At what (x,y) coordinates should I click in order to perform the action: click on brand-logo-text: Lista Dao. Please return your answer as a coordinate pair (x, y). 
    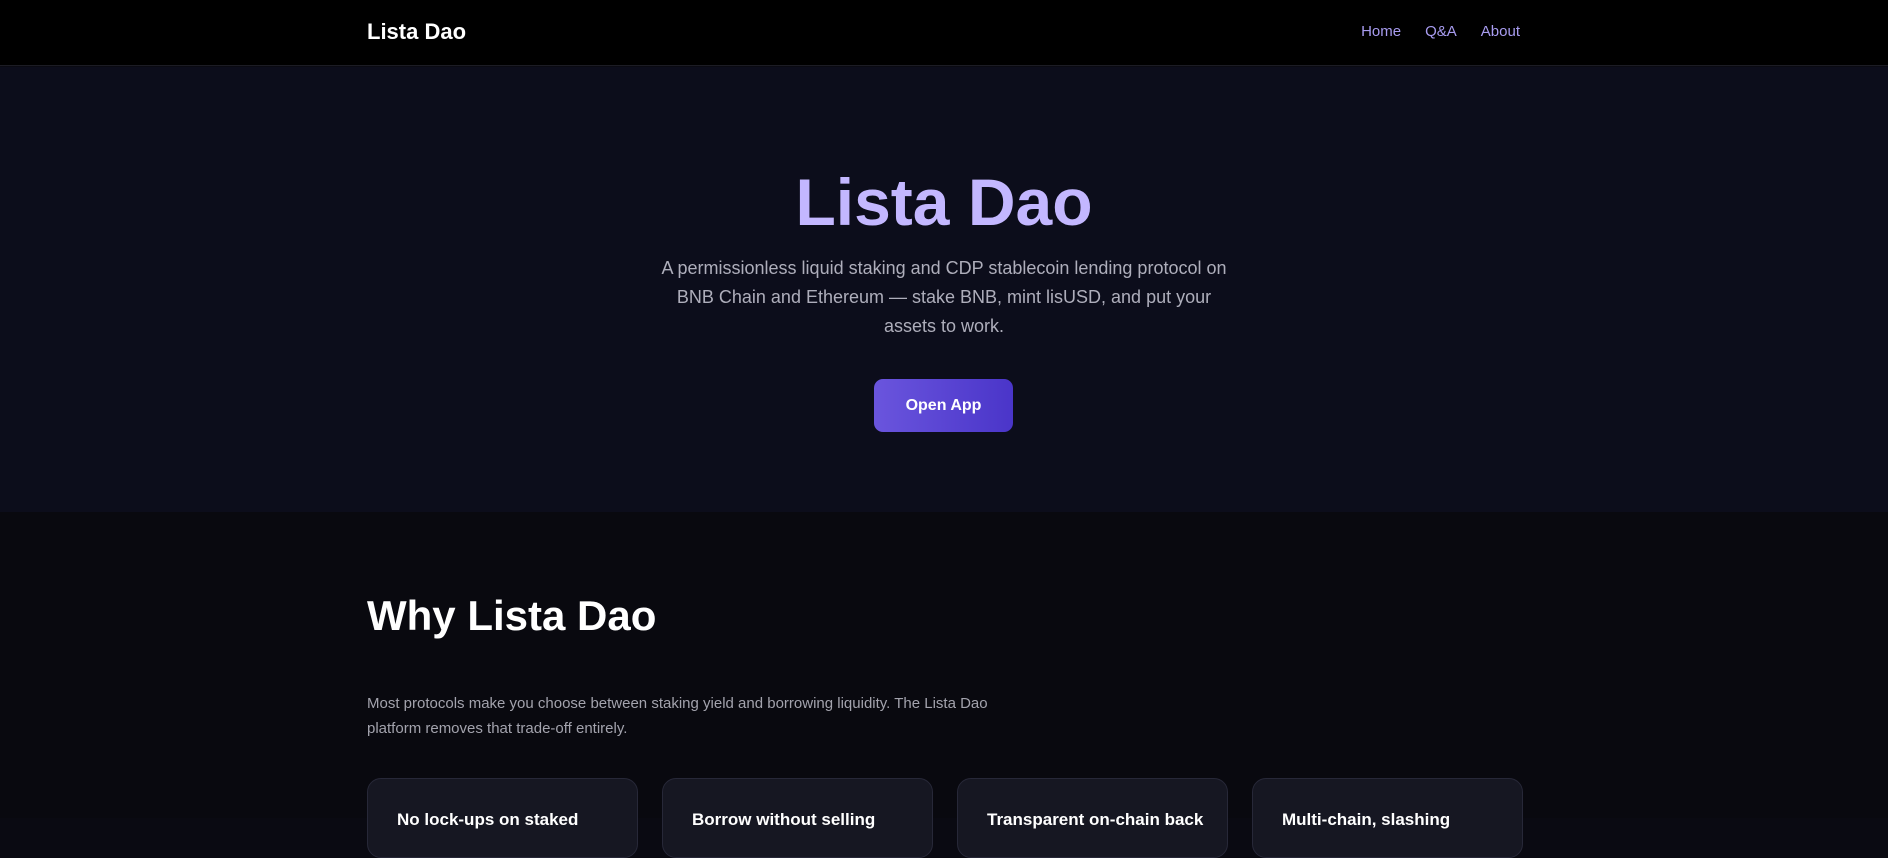
    Looking at the image, I should click on (416, 32).